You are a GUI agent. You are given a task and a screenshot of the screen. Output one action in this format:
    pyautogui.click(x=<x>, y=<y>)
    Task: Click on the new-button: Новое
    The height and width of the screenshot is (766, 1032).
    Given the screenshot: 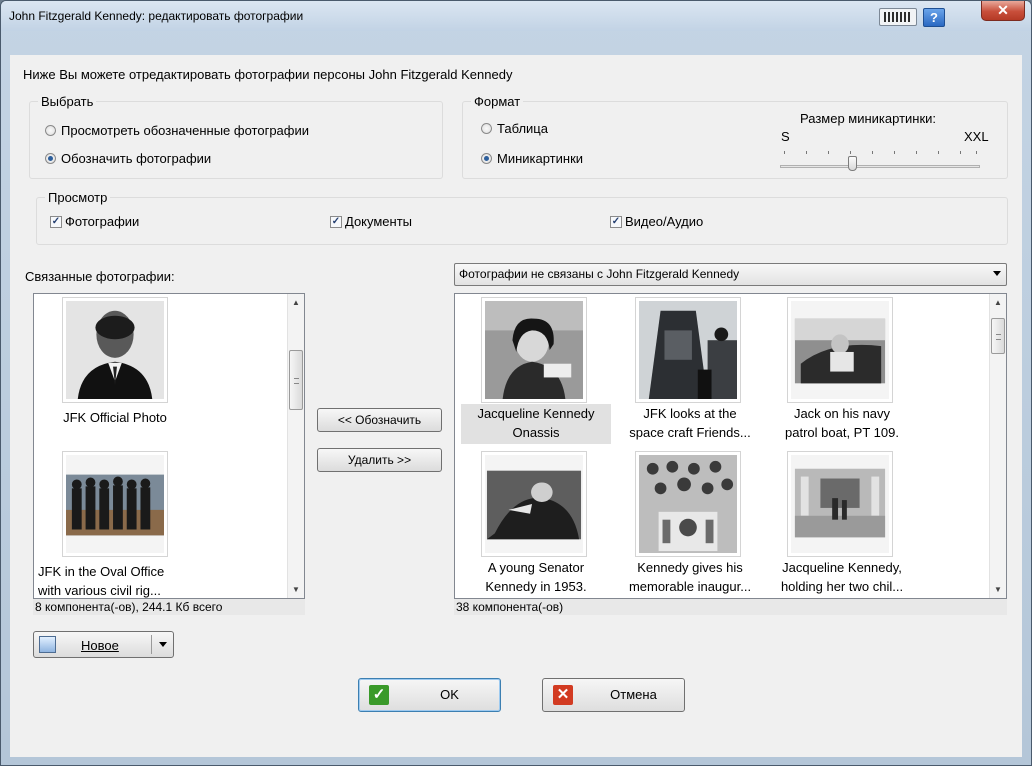 What is the action you would take?
    pyautogui.click(x=103, y=644)
    